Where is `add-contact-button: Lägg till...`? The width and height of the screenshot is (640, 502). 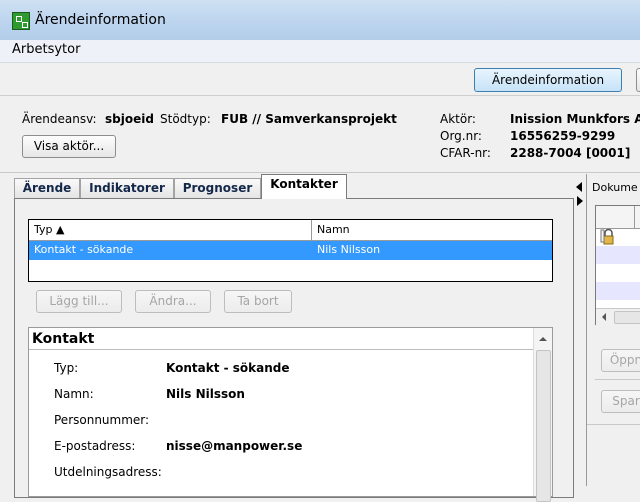
add-contact-button: Lägg till... is located at coordinates (79, 301).